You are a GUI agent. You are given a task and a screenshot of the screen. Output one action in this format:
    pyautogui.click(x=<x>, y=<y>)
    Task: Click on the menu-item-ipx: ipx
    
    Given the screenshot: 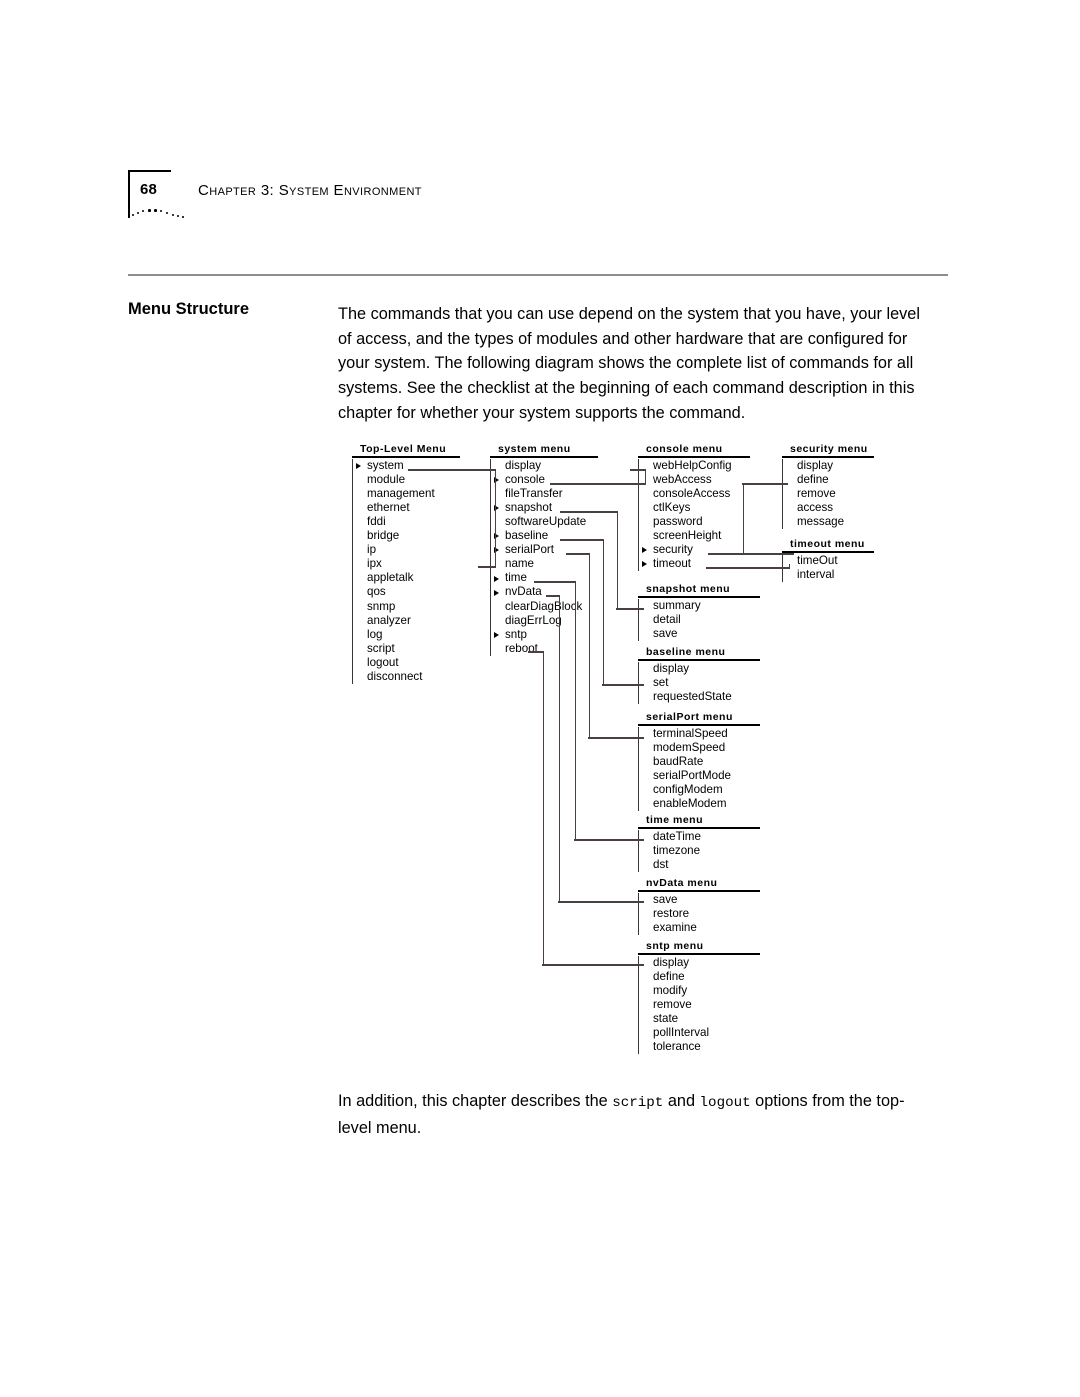 What is the action you would take?
    pyautogui.click(x=407, y=564)
    